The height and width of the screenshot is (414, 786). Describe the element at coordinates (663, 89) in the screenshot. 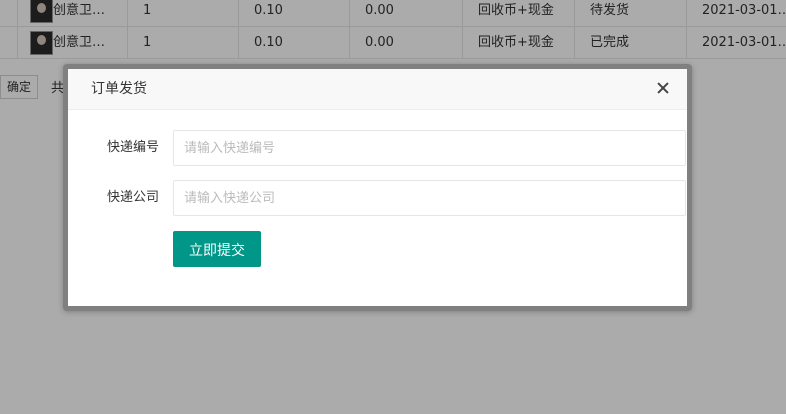

I see `close-icon` at that location.